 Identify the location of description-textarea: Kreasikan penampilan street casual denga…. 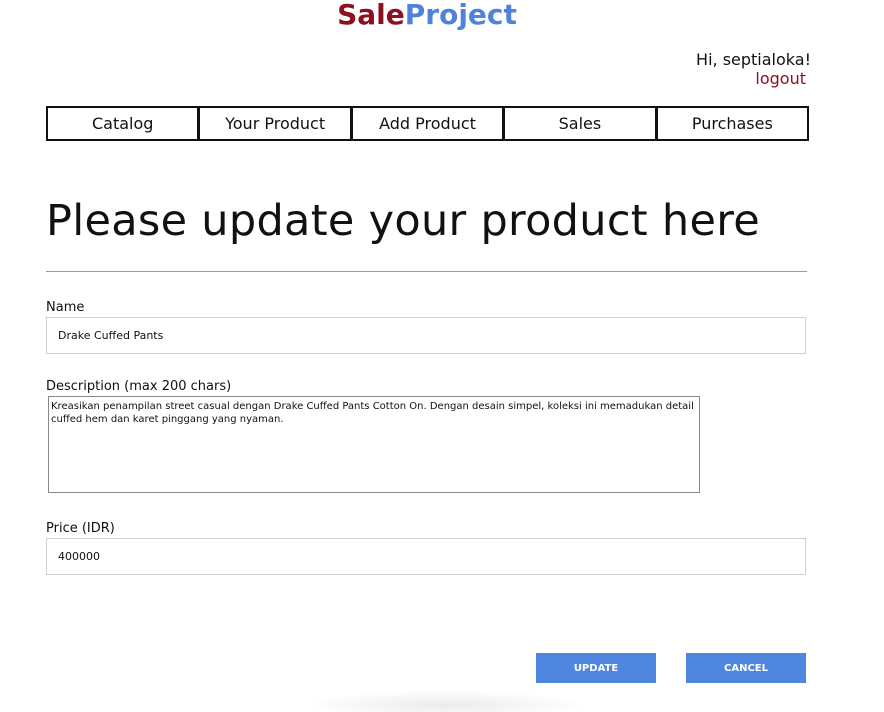
(374, 444).